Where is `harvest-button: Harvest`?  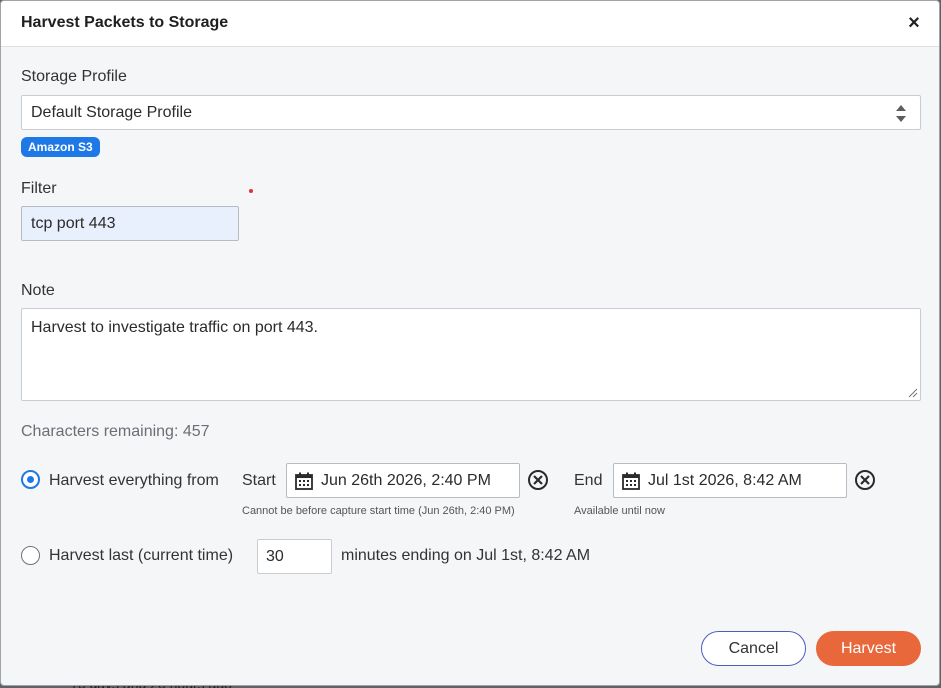 harvest-button: Harvest is located at coordinates (868, 648).